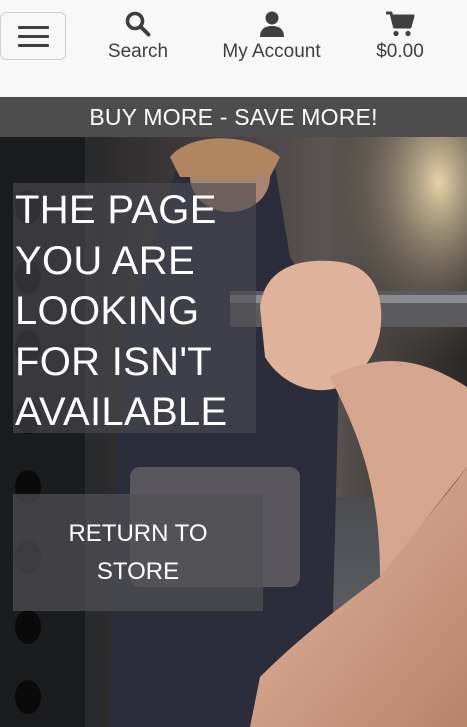  What do you see at coordinates (233, 117) in the screenshot?
I see `promo-banner: BUY MORE - SAVE MORE!` at bounding box center [233, 117].